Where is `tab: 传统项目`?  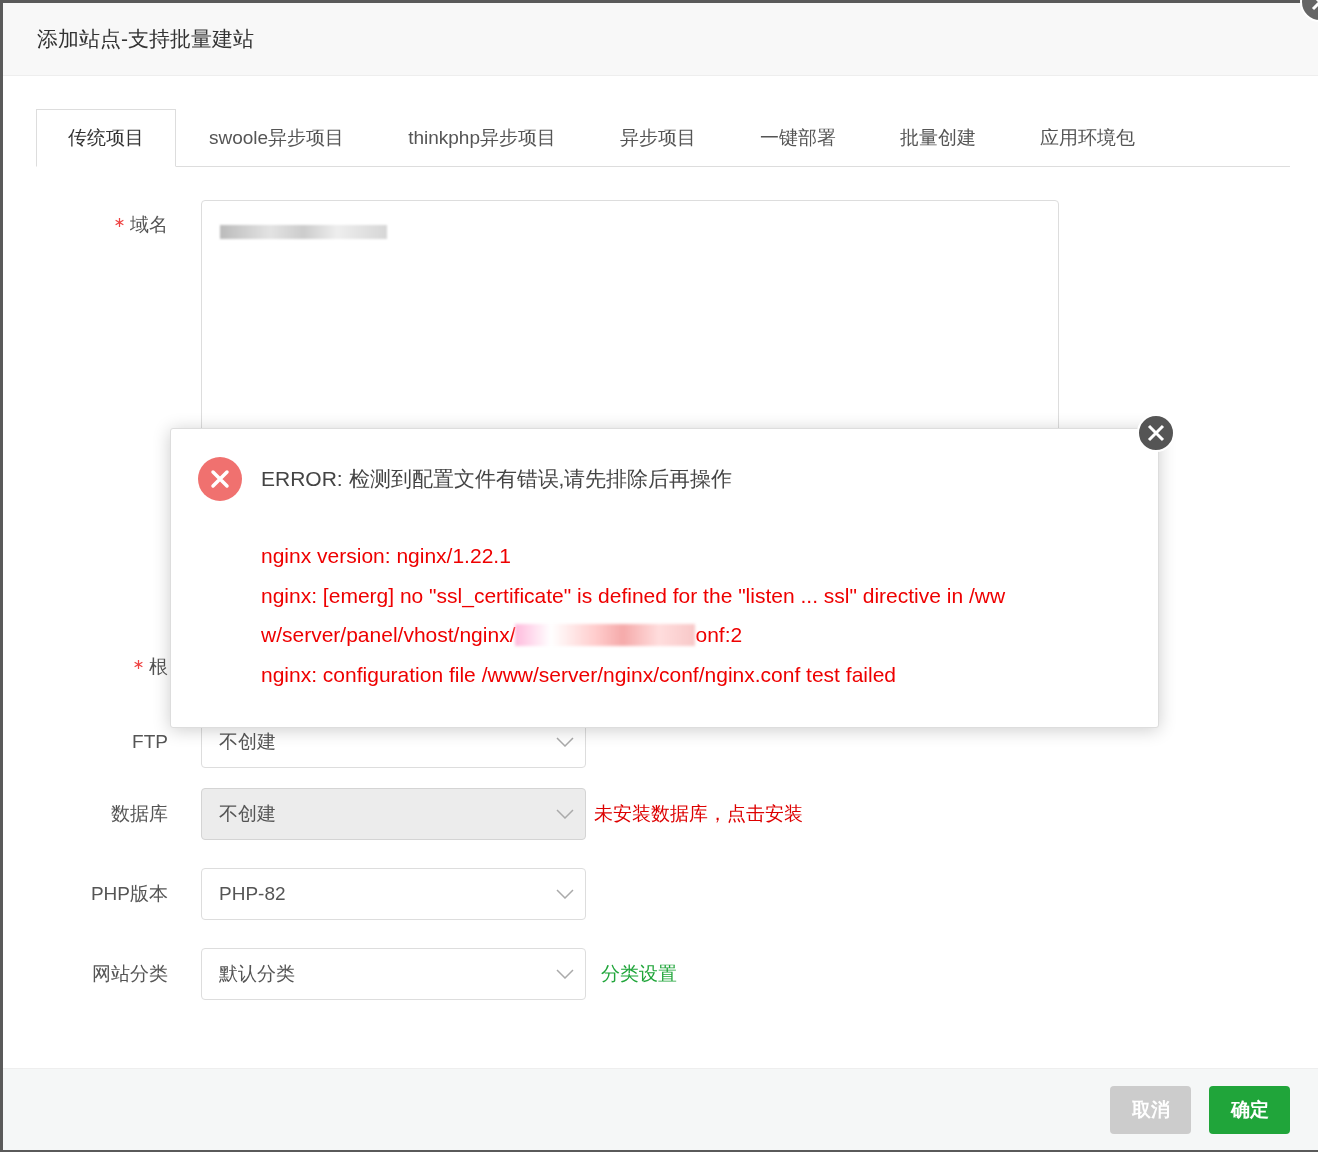
tab: 传统项目 is located at coordinates (106, 138).